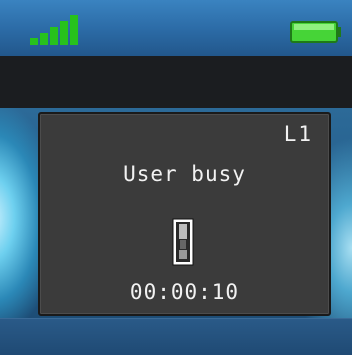 The image size is (352, 355). What do you see at coordinates (183, 242) in the screenshot?
I see `handset-icon` at bounding box center [183, 242].